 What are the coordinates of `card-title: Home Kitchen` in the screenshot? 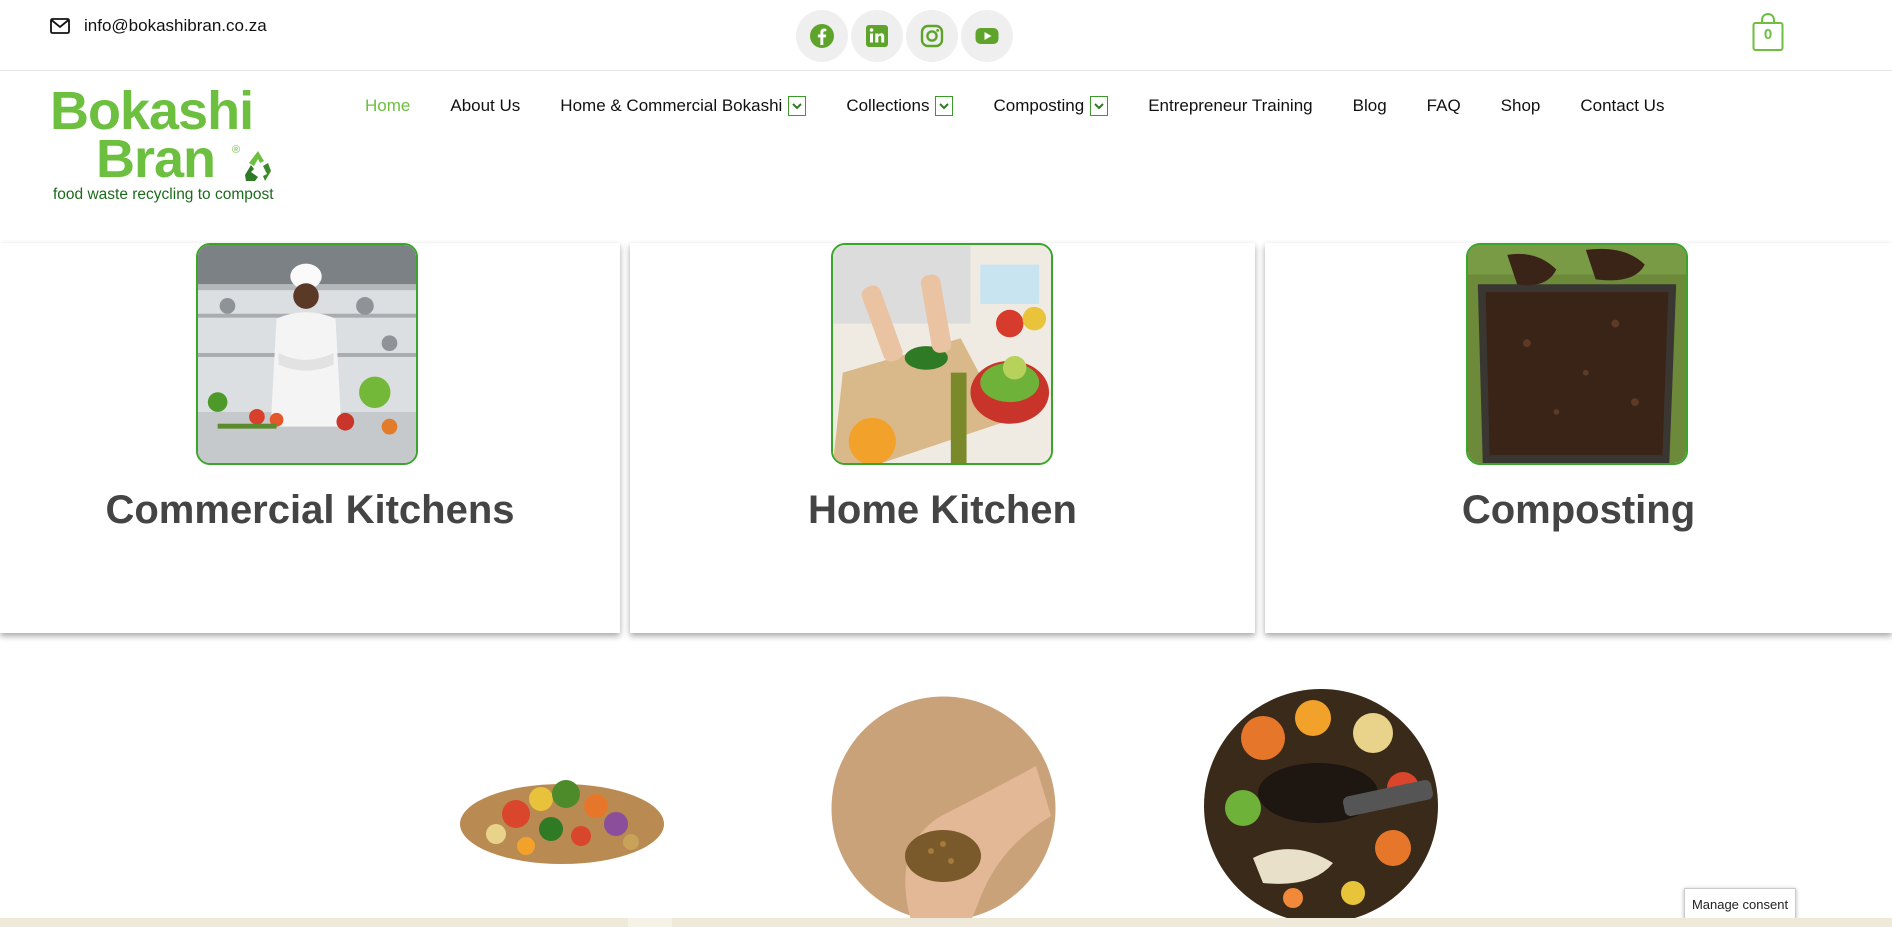 It's located at (942, 510).